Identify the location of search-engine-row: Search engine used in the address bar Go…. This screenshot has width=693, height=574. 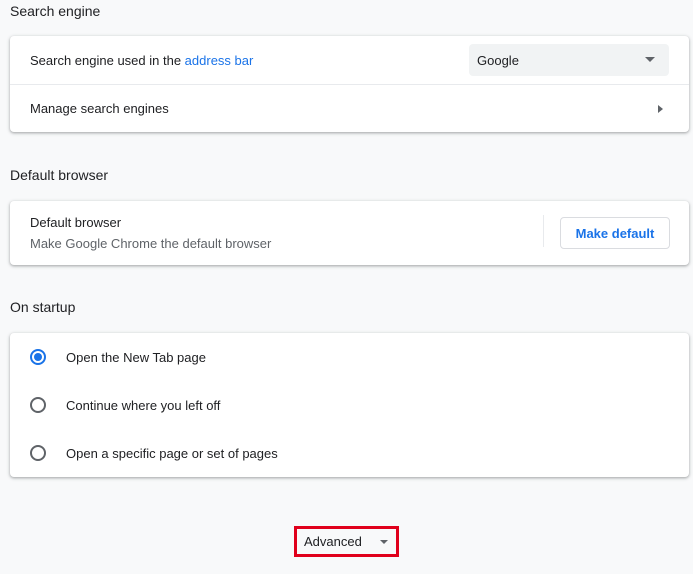
(349, 60).